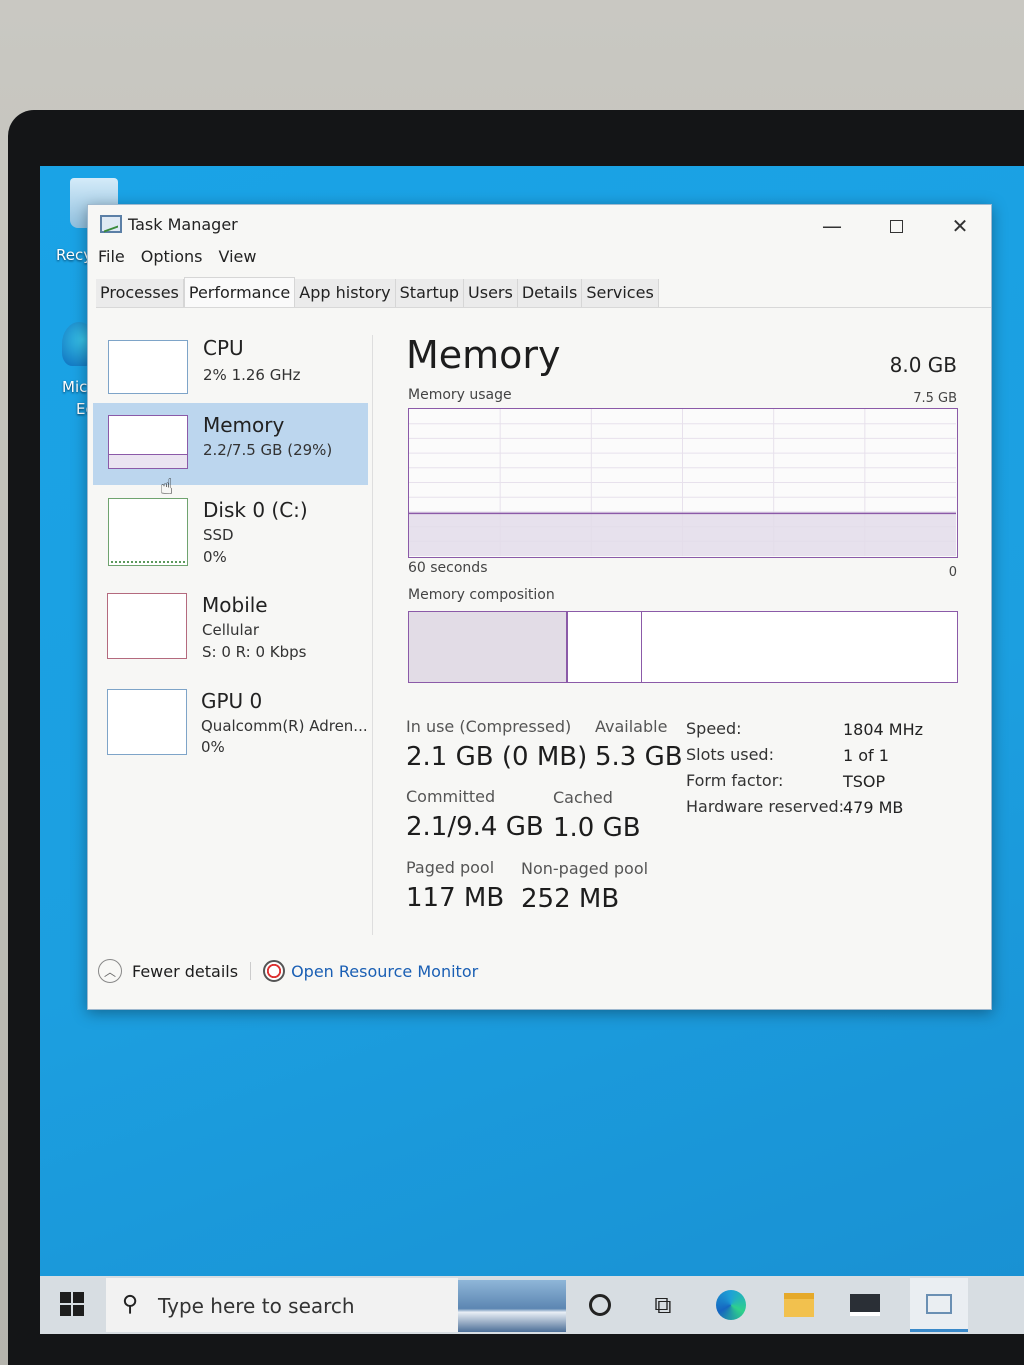  Describe the element at coordinates (873, 807) in the screenshot. I see `detail-value: 479 MB` at that location.